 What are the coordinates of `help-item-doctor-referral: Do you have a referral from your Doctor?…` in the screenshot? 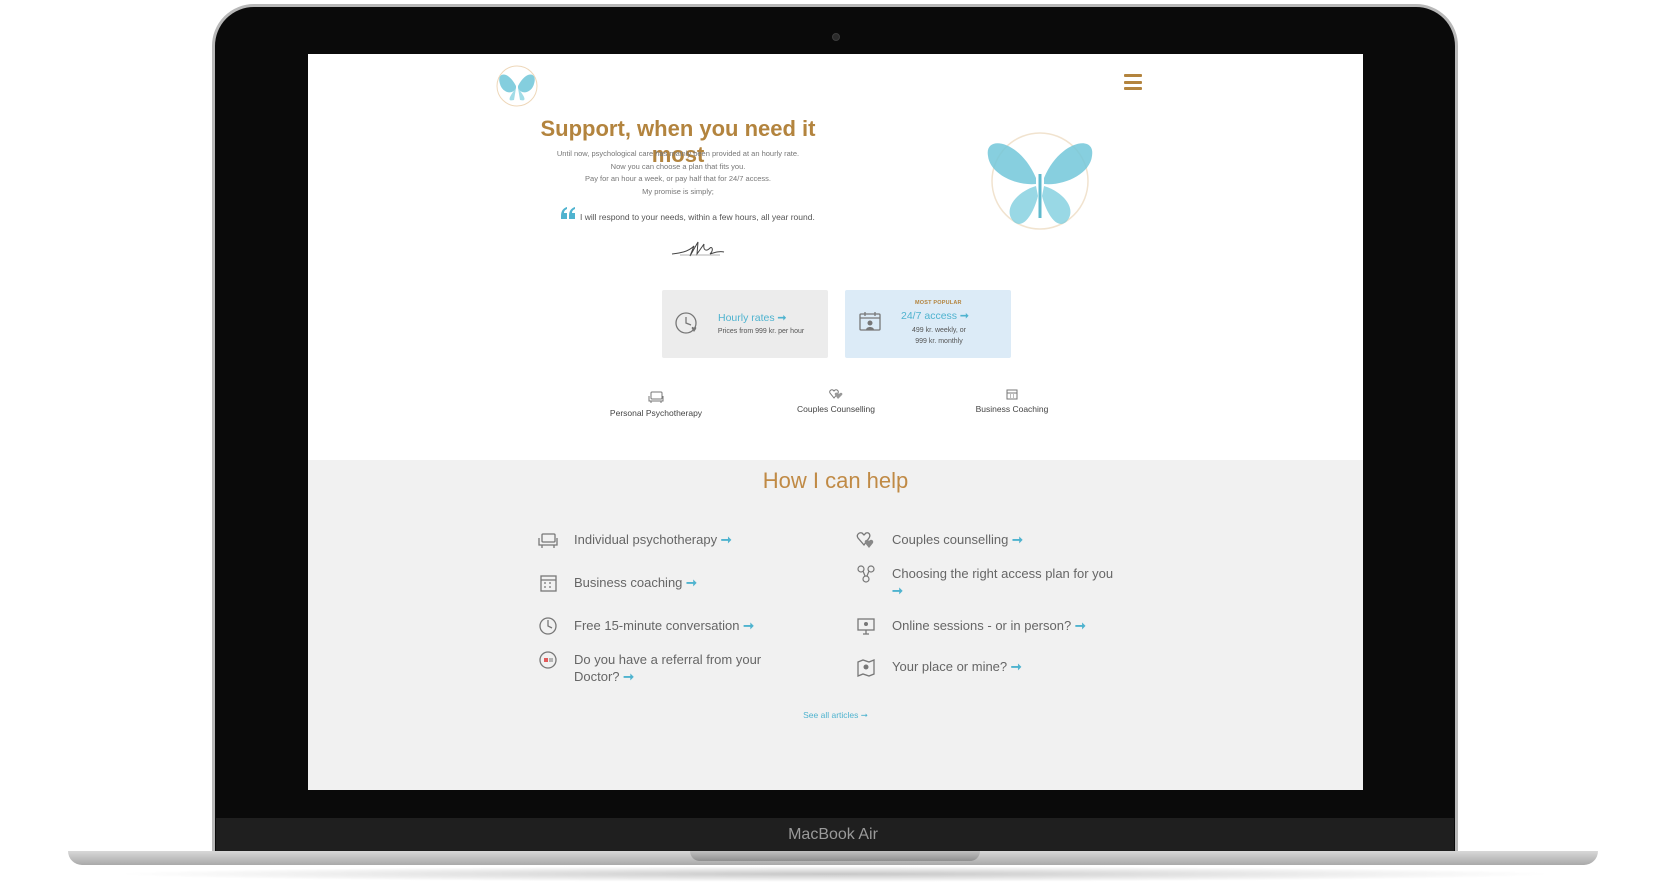 It's located at (668, 668).